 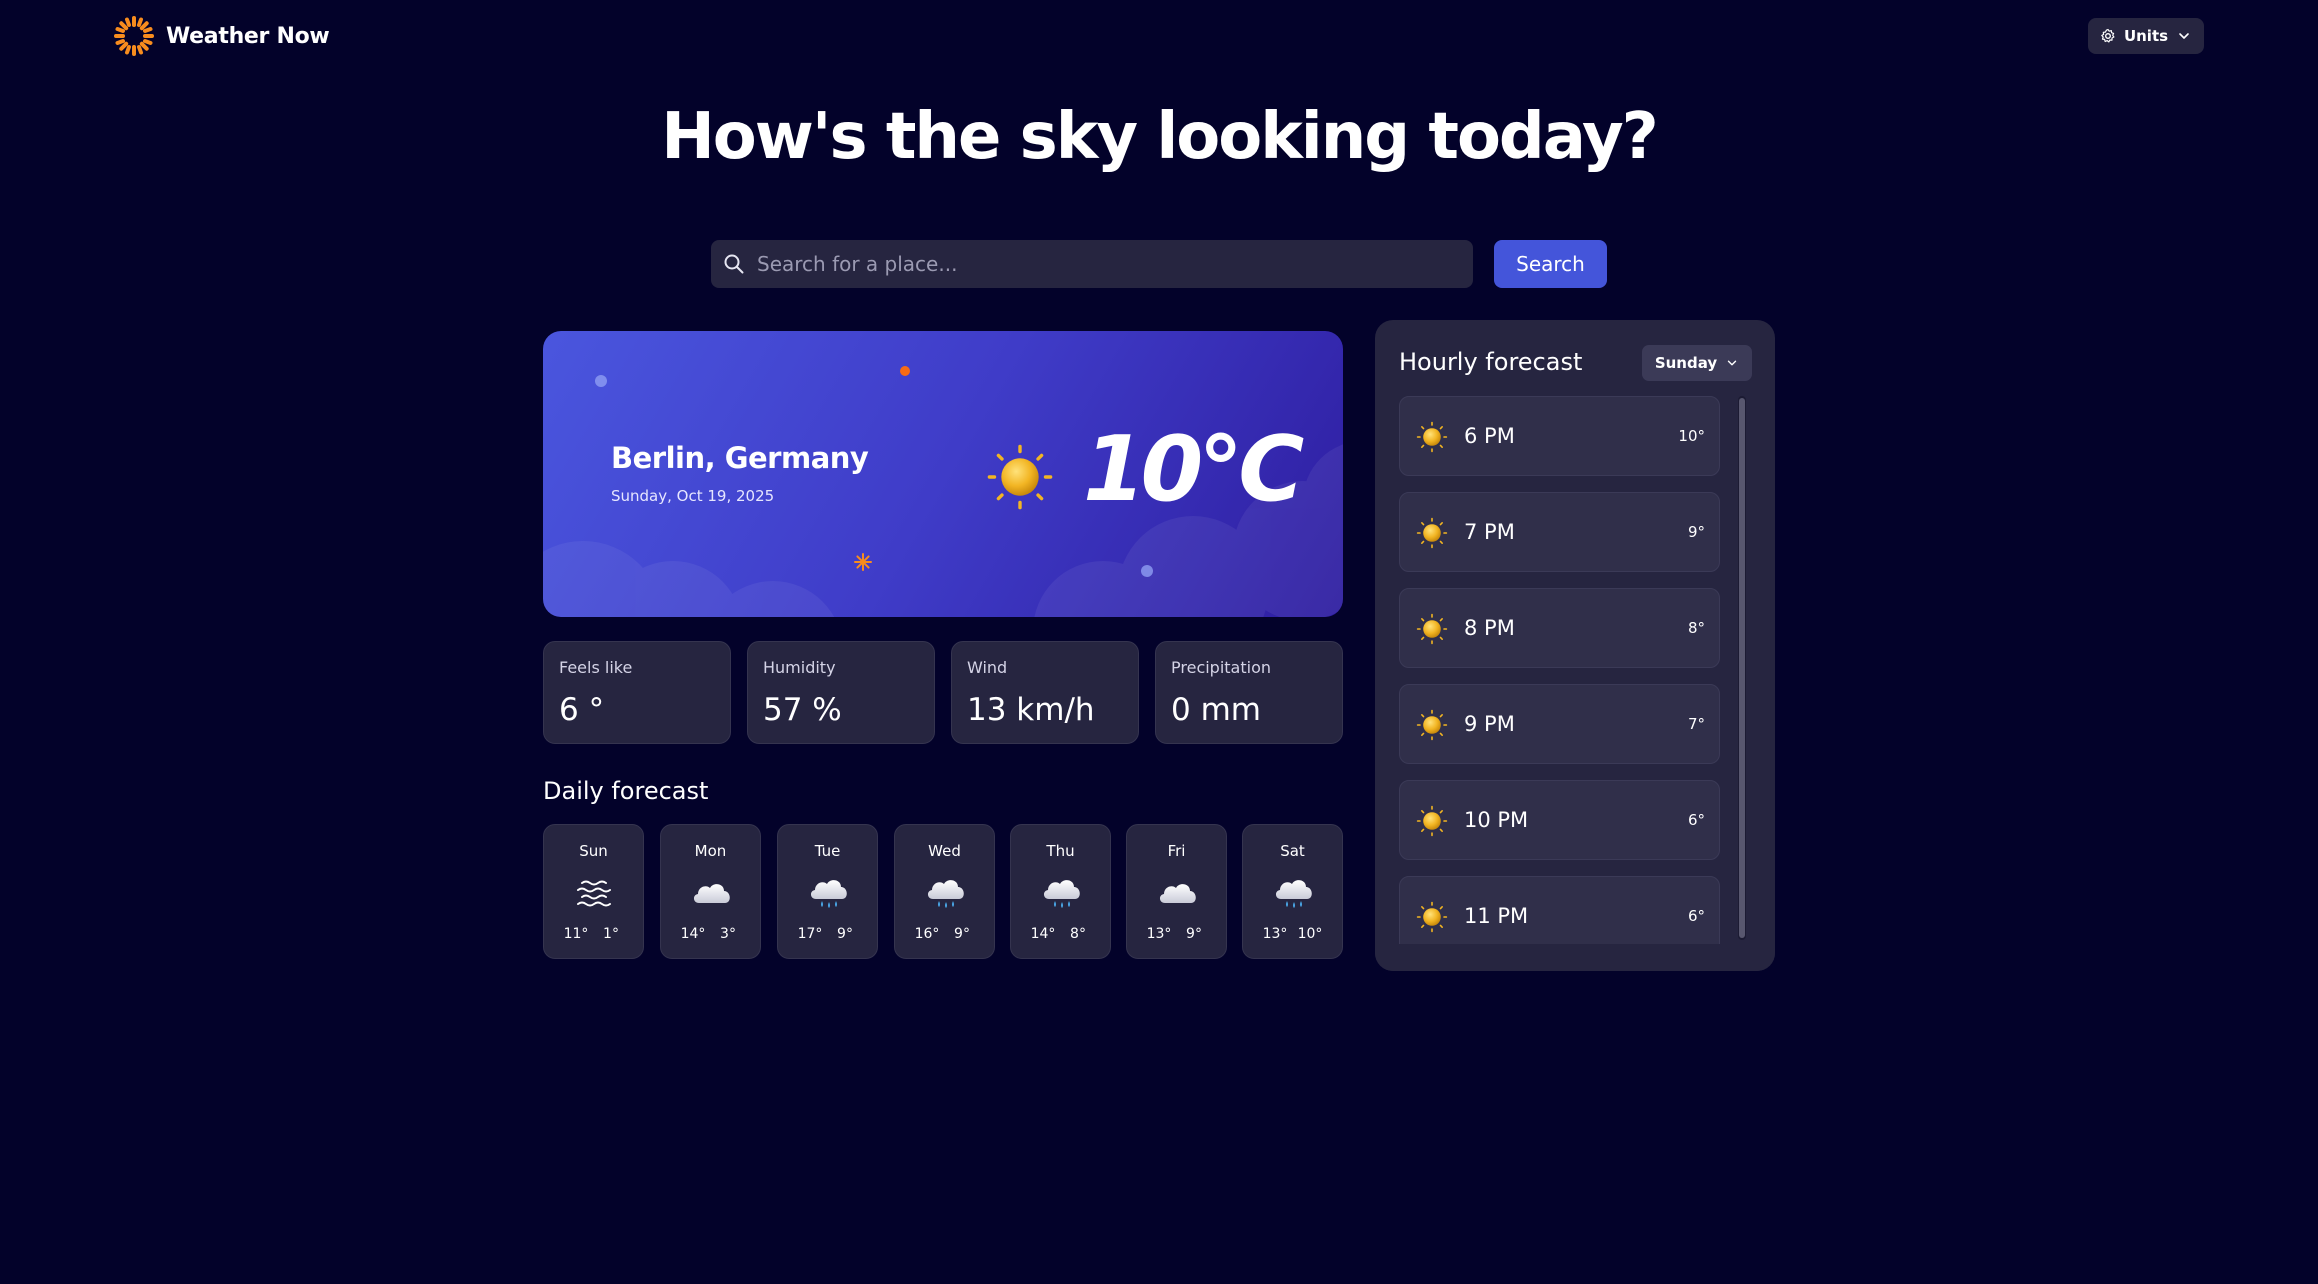 I want to click on hourly-forecast-title: Hourly forecast, so click(x=1491, y=362).